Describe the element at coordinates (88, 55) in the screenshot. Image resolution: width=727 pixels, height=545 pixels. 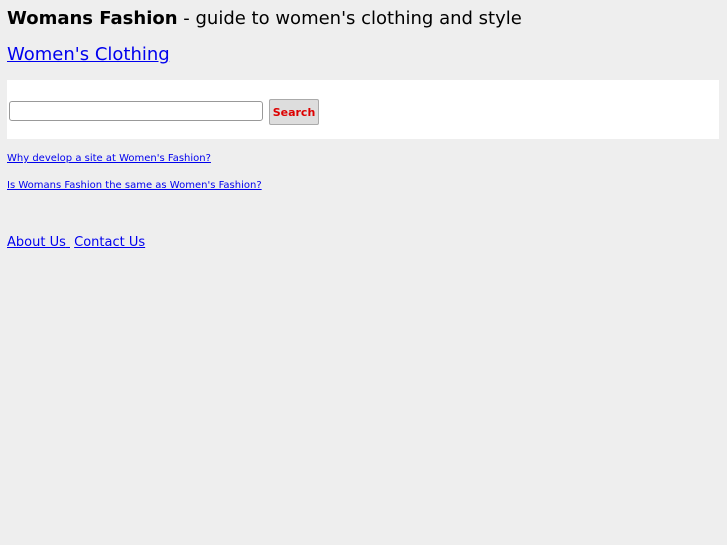
I see `womens-clothing-link: Women's Clothing` at that location.